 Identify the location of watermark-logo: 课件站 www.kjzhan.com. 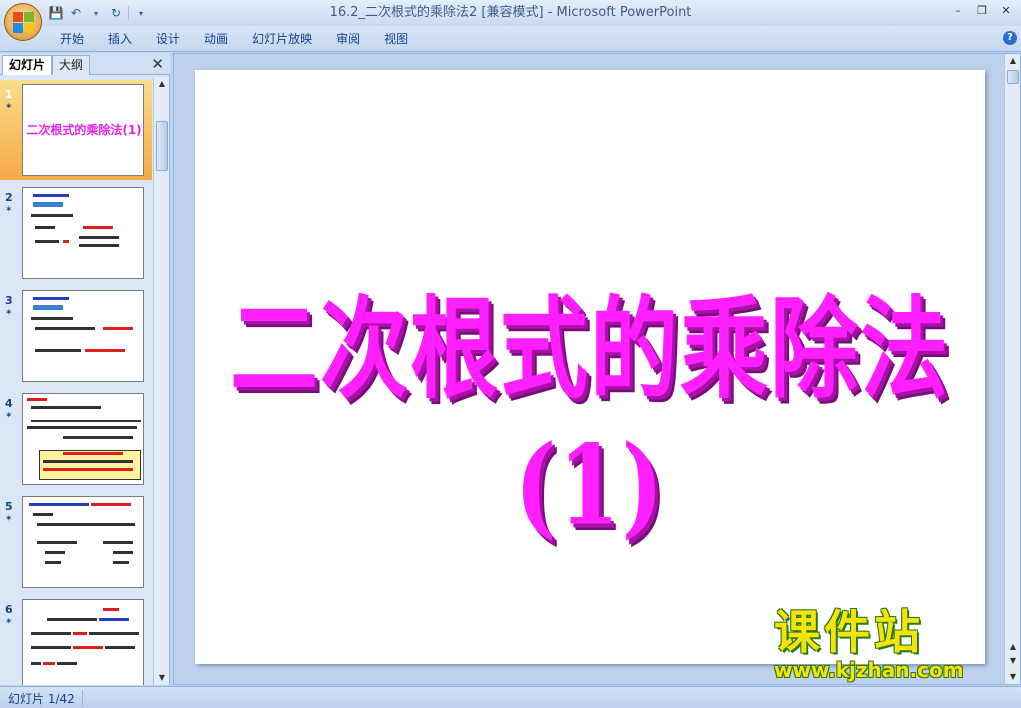
(886, 647).